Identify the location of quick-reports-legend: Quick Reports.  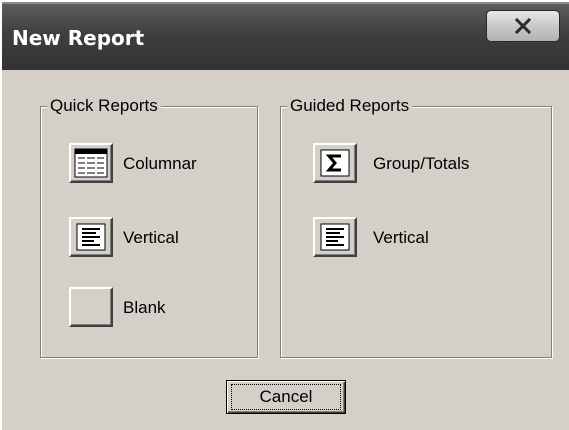
(104, 106).